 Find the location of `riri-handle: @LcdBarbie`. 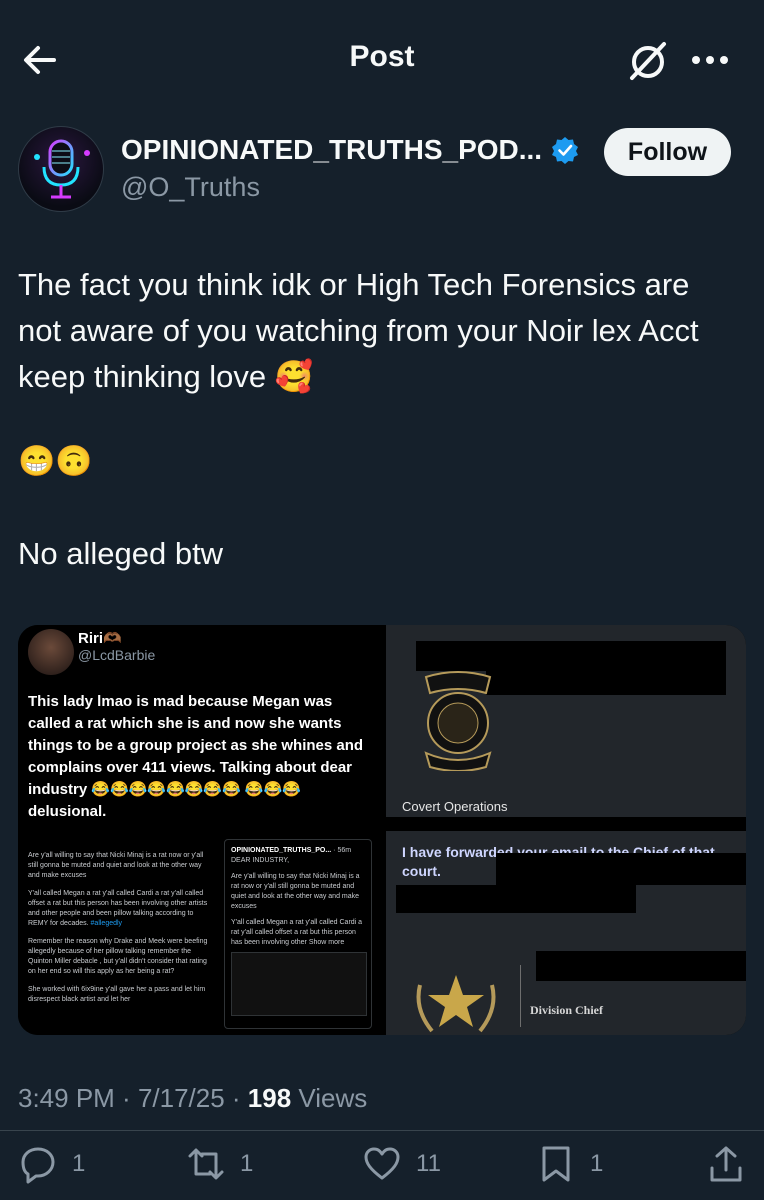

riri-handle: @LcdBarbie is located at coordinates (117, 655).